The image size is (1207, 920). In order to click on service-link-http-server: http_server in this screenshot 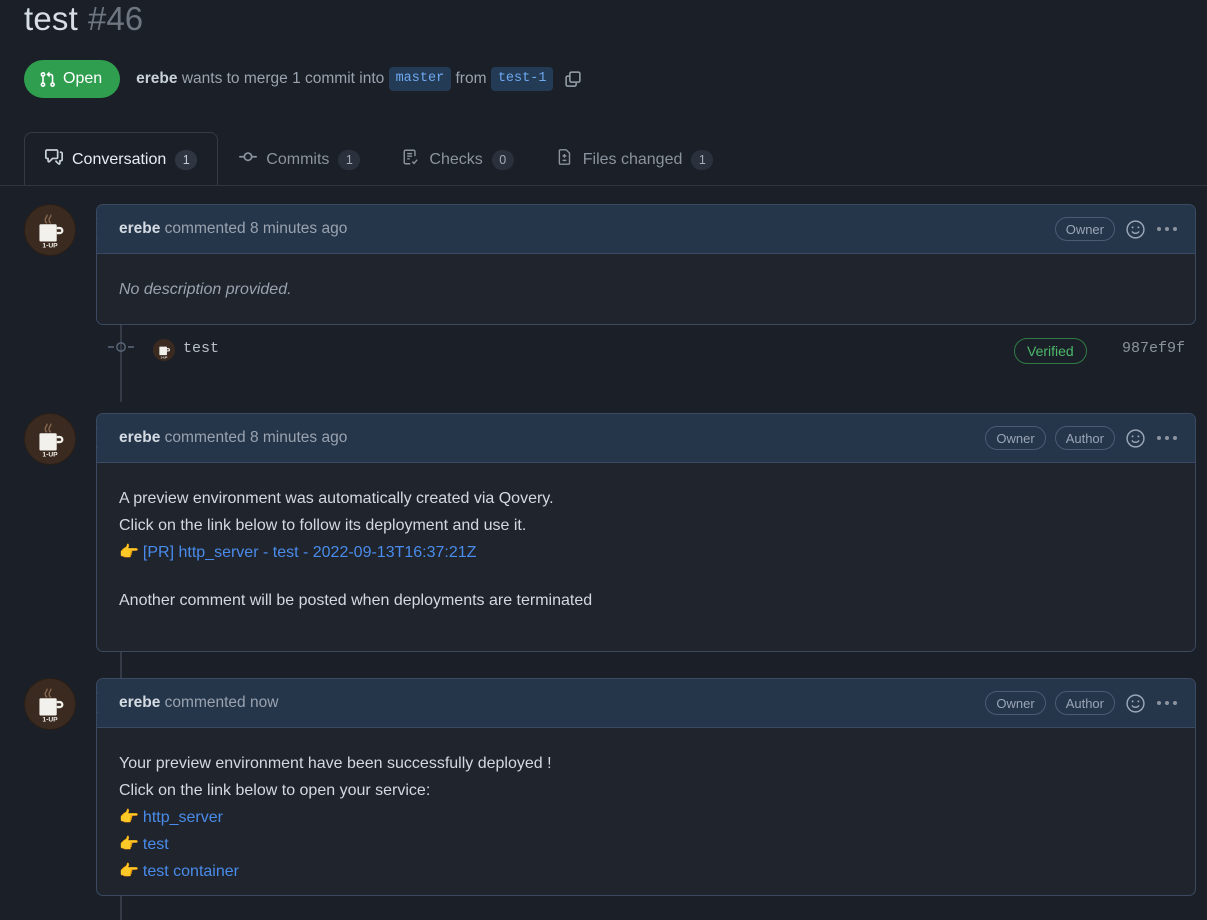, I will do `click(183, 817)`.